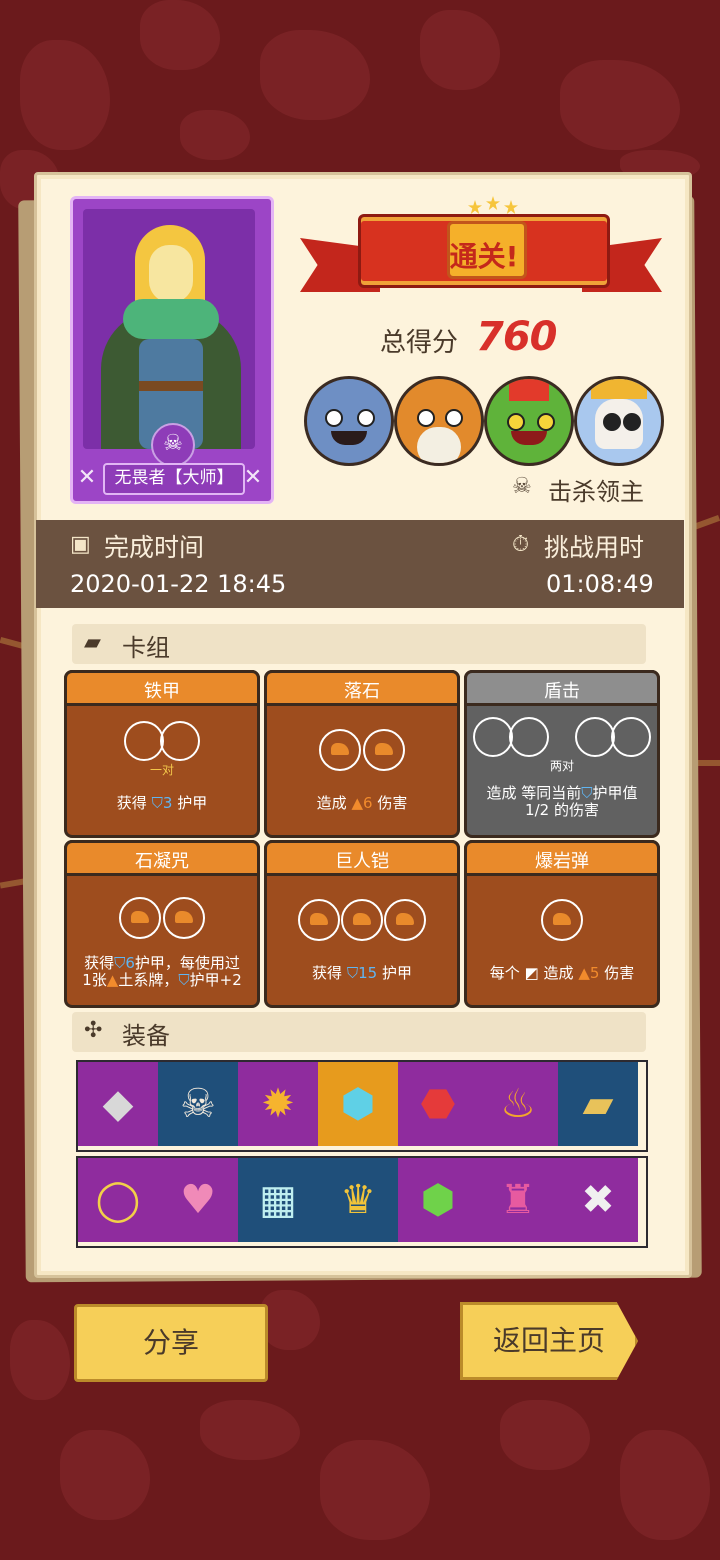  Describe the element at coordinates (119, 1104) in the screenshot. I see `gray-crystal-icon: ◆` at that location.